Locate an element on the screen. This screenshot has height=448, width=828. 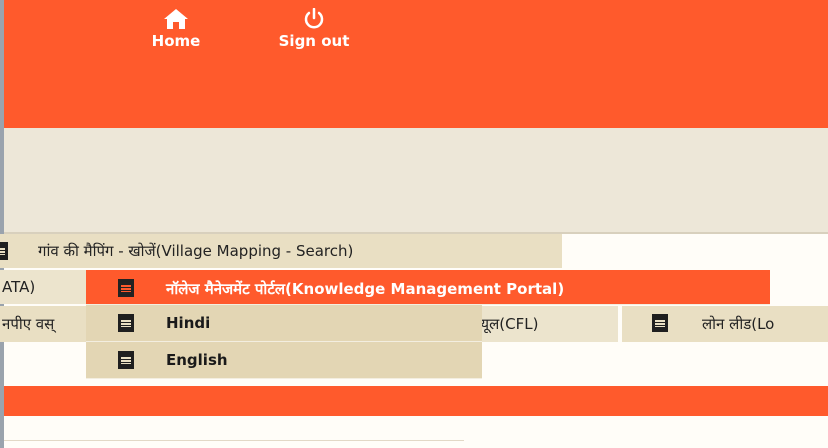
bottom-divider is located at coordinates (234, 440).